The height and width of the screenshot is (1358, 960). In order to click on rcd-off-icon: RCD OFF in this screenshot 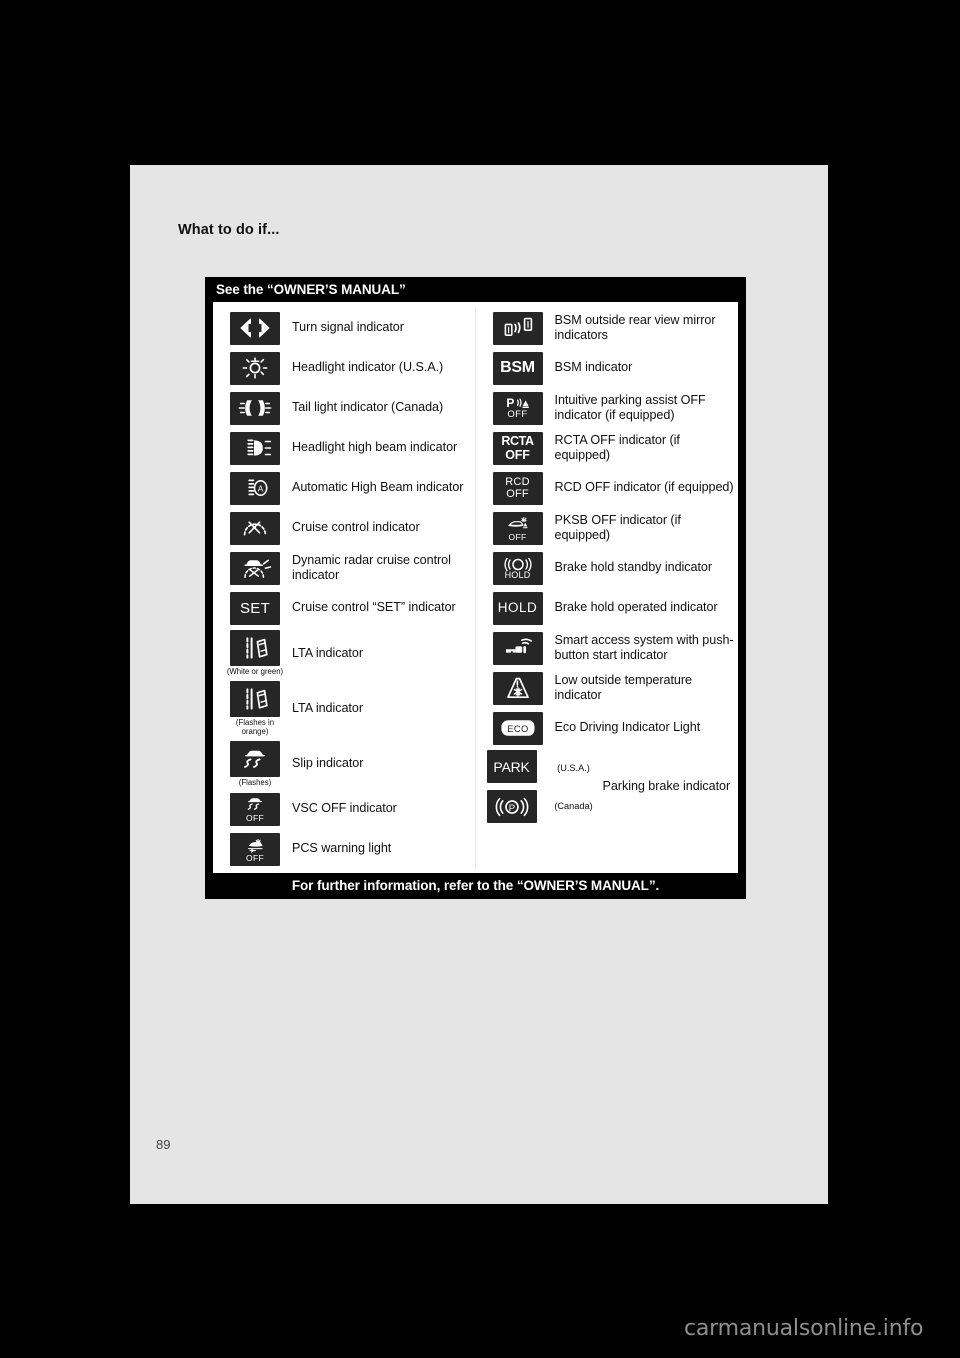, I will do `click(517, 488)`.